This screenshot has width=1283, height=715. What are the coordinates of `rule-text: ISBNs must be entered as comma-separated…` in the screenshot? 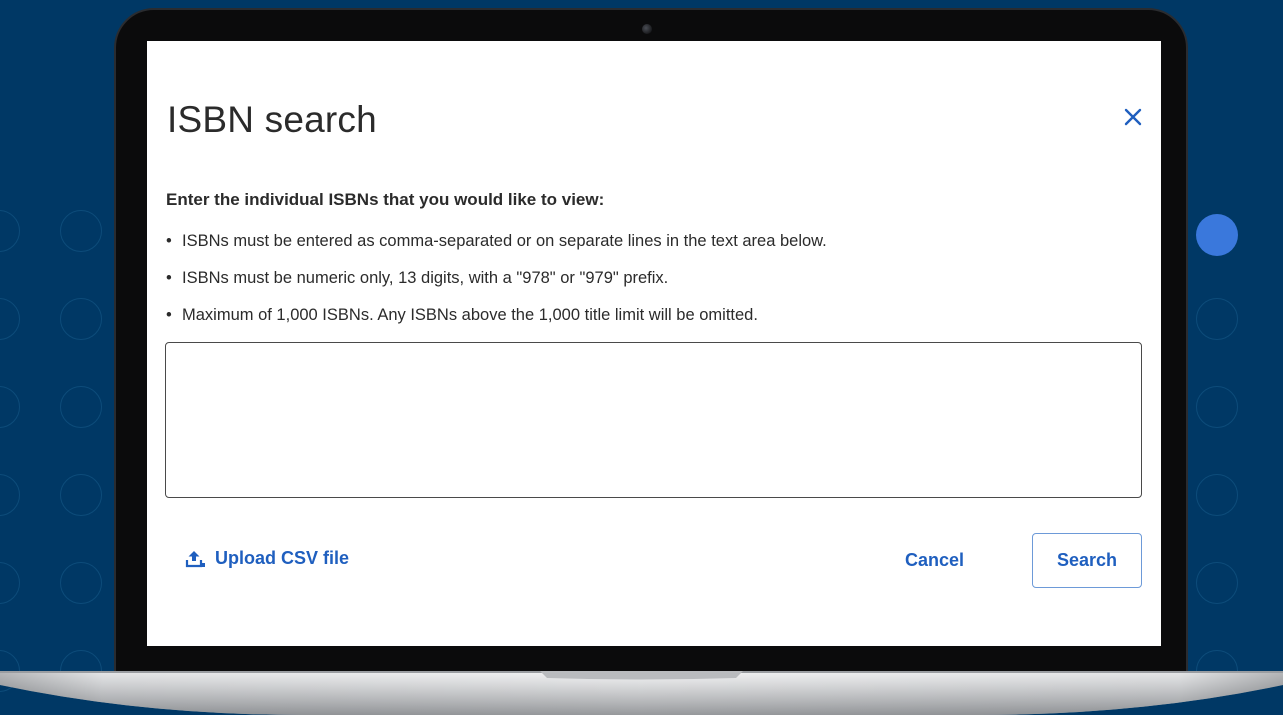 It's located at (504, 241).